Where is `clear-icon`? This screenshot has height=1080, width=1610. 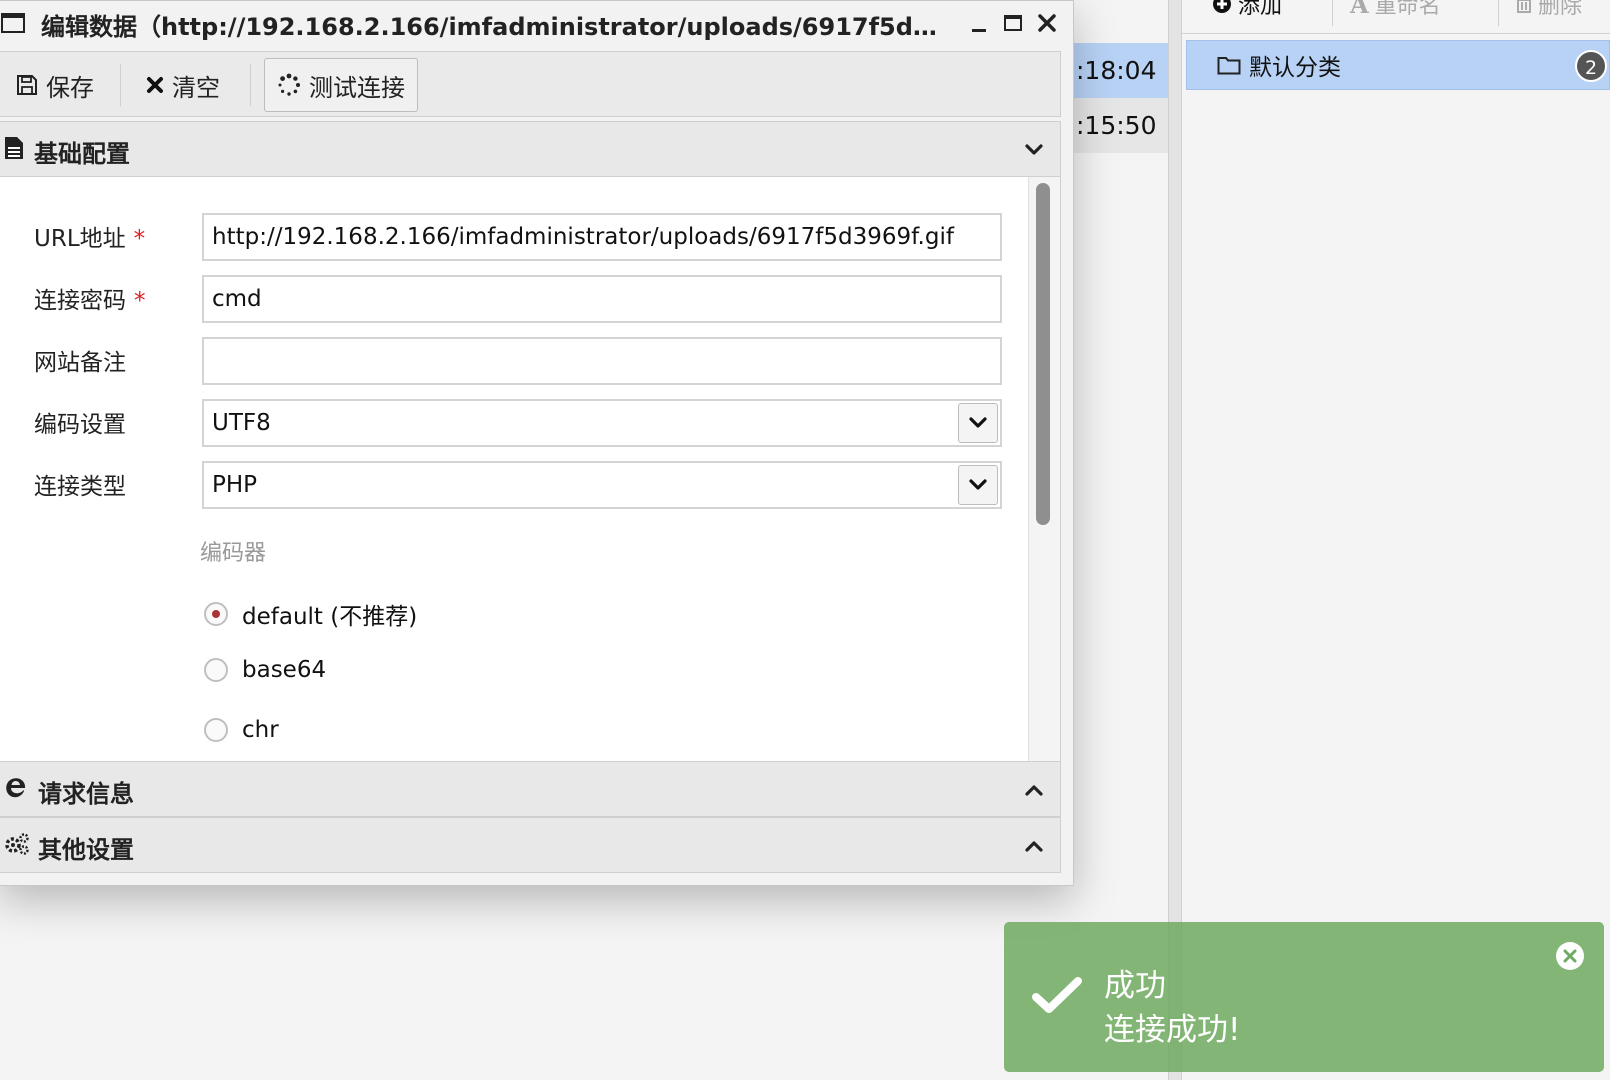
clear-icon is located at coordinates (155, 85).